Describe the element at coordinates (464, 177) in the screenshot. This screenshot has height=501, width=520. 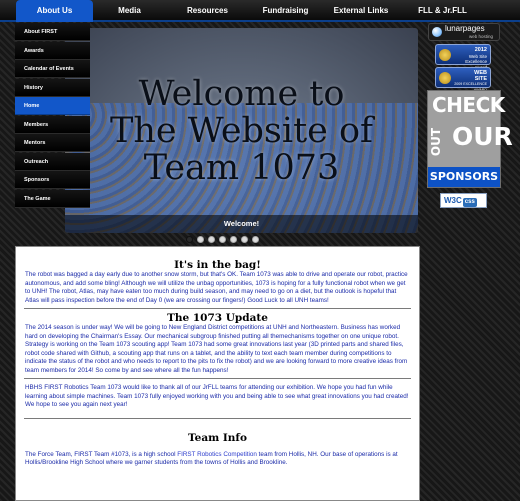
I see `sponsors-word: SPONSORS` at that location.